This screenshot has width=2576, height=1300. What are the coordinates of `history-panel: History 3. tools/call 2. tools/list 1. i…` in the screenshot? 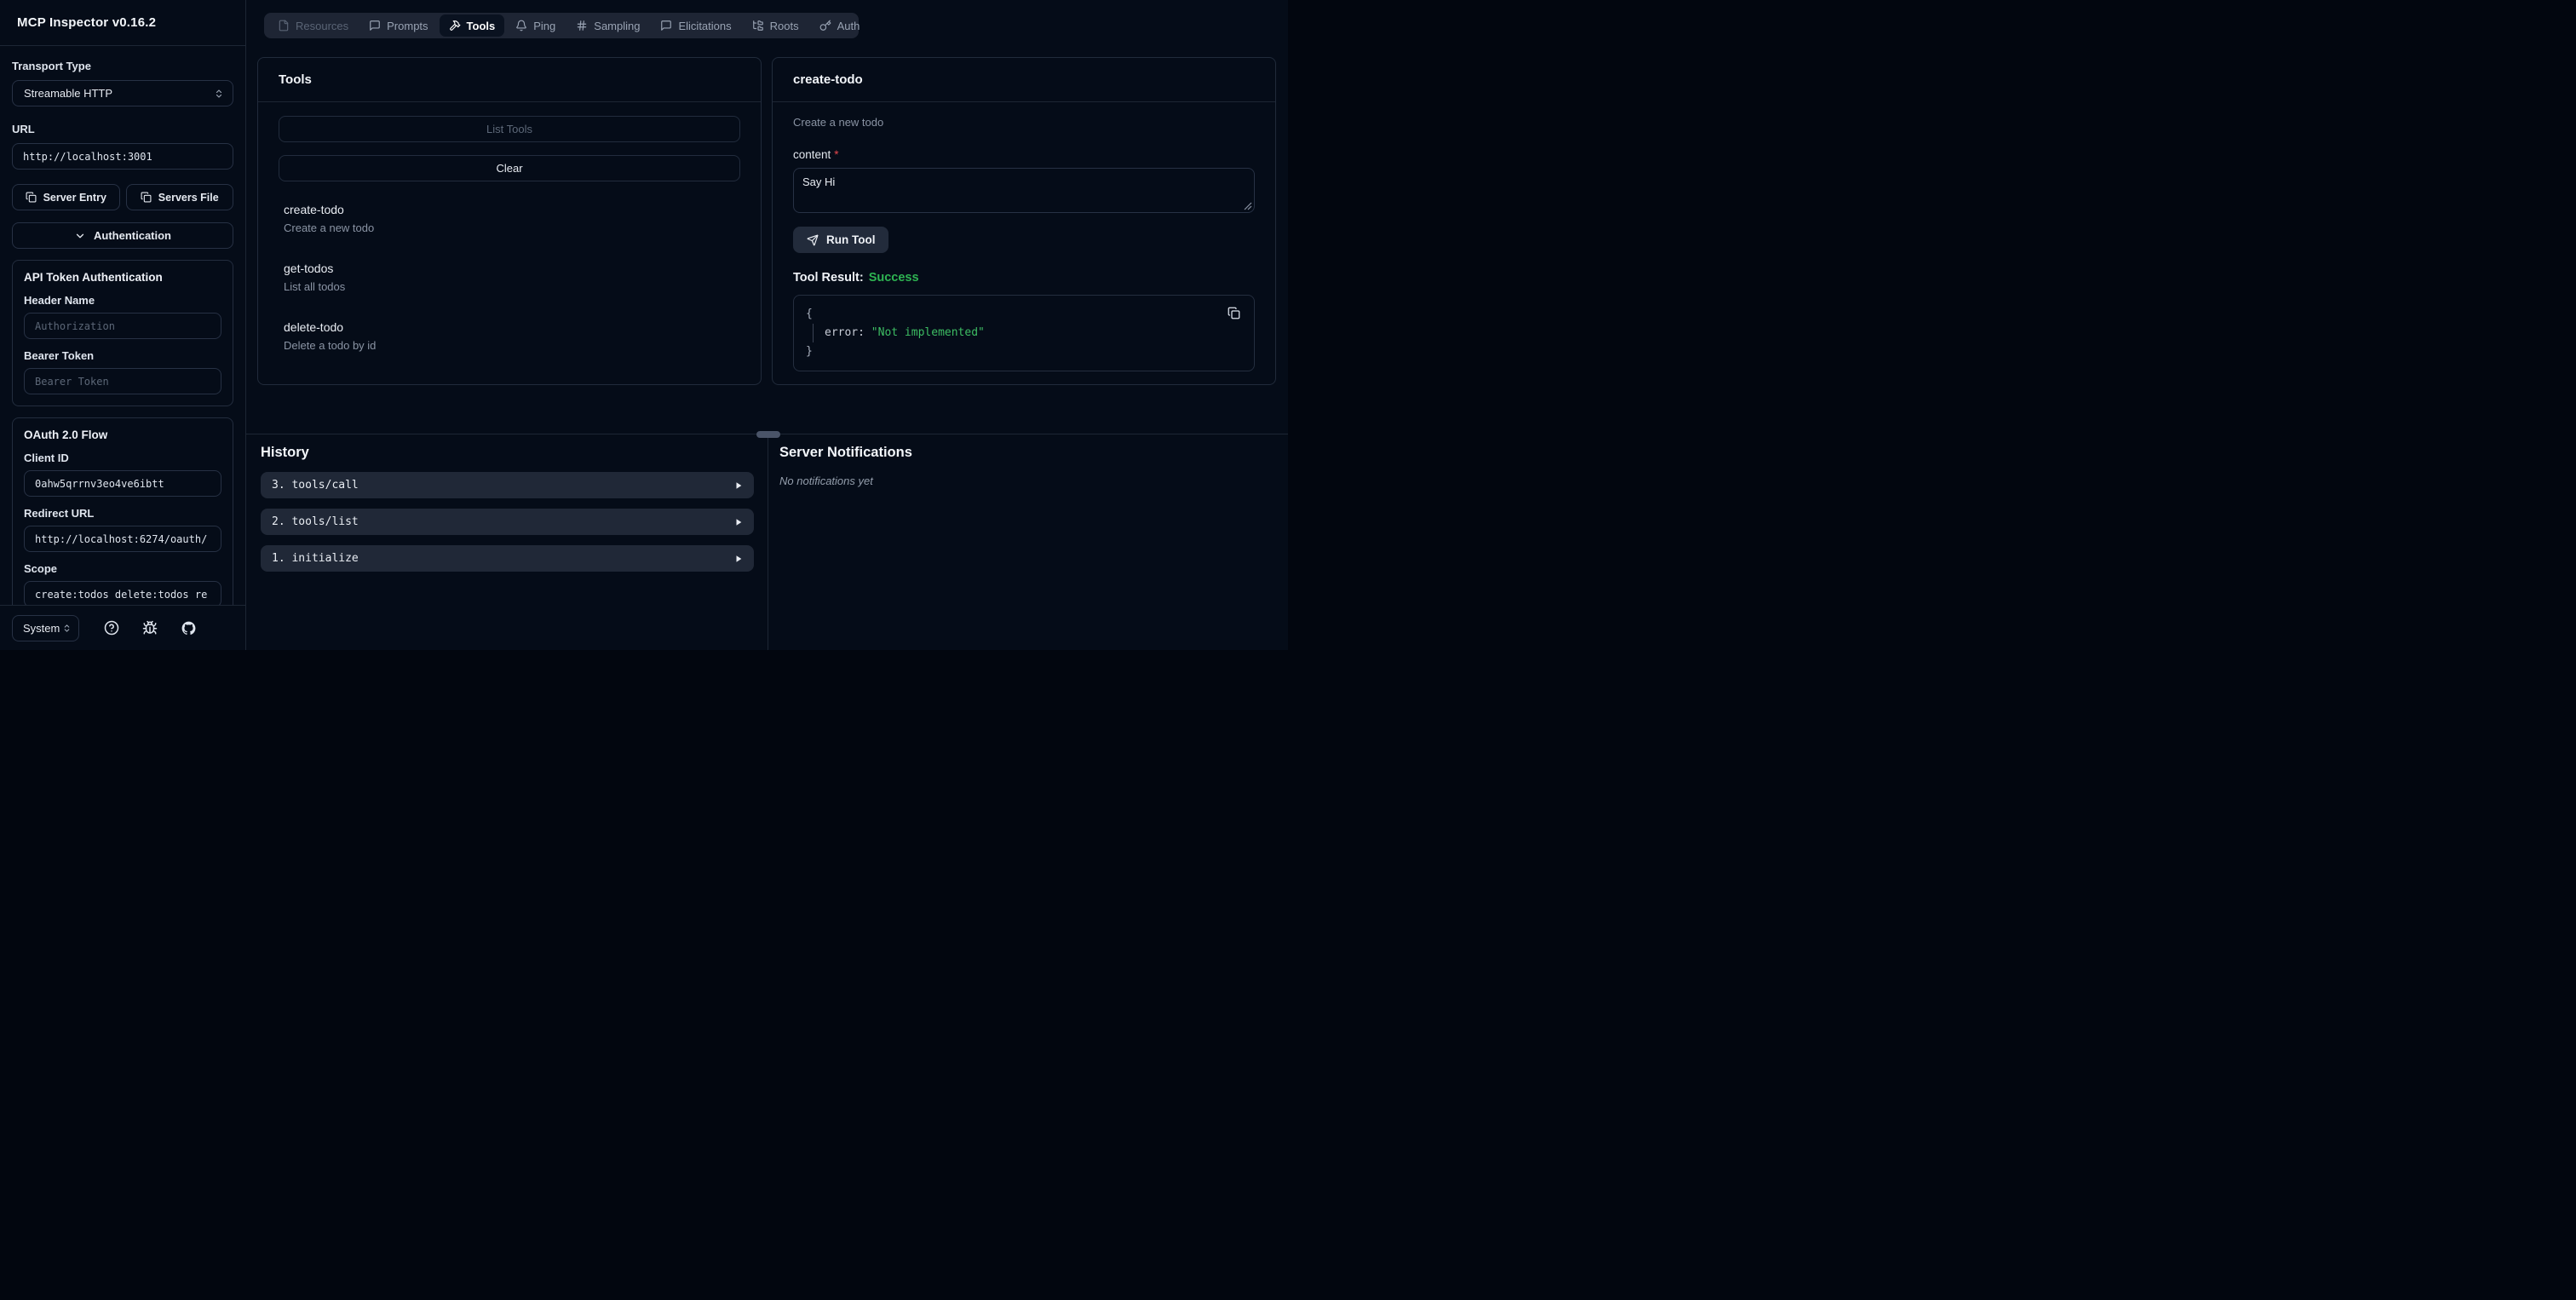 It's located at (507, 542).